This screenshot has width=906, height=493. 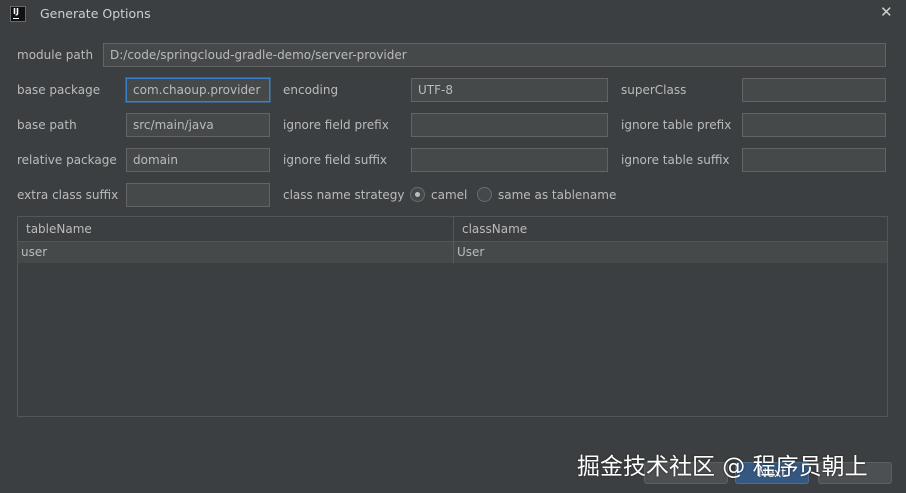 I want to click on base-package-field, so click(x=198, y=90).